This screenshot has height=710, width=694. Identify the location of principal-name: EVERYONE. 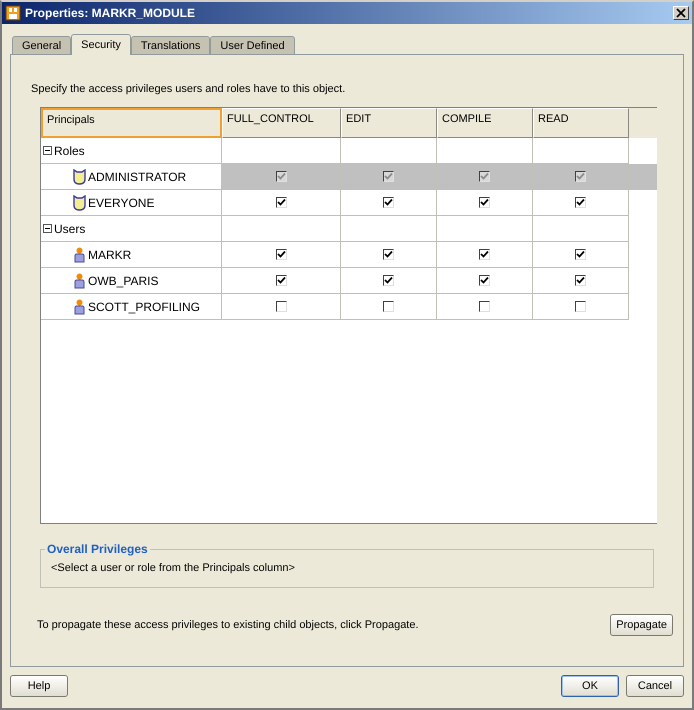
(121, 203).